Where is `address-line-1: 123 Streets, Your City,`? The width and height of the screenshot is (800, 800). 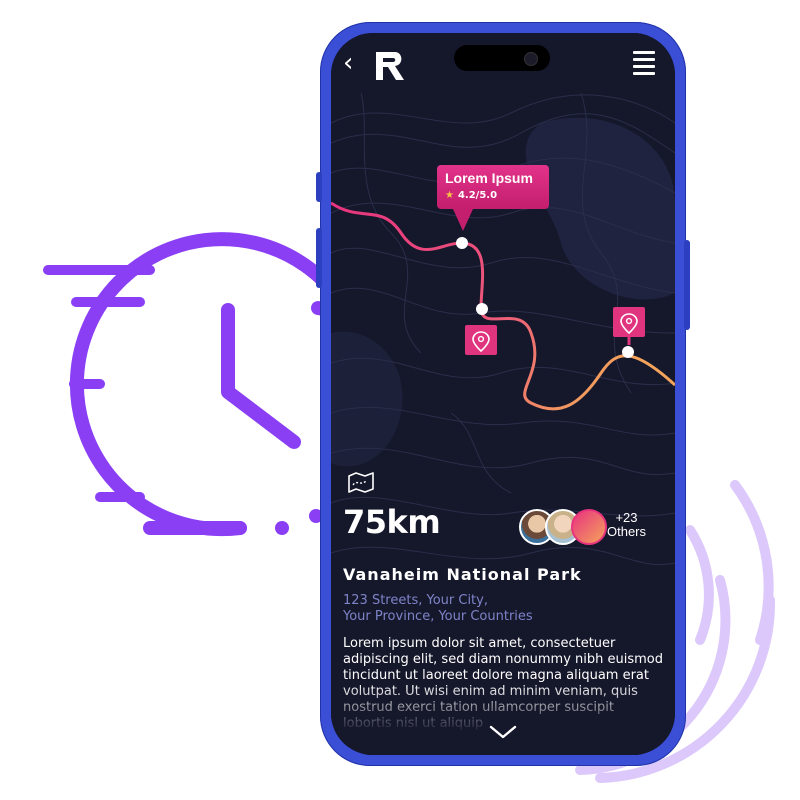
address-line-1: 123 Streets, Your City, is located at coordinates (415, 600).